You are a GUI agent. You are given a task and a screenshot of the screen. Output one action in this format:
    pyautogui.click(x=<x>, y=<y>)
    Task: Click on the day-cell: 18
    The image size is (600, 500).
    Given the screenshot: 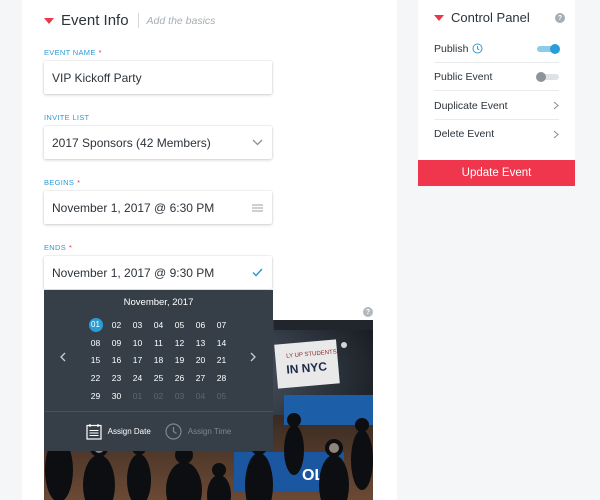 What is the action you would take?
    pyautogui.click(x=158, y=361)
    